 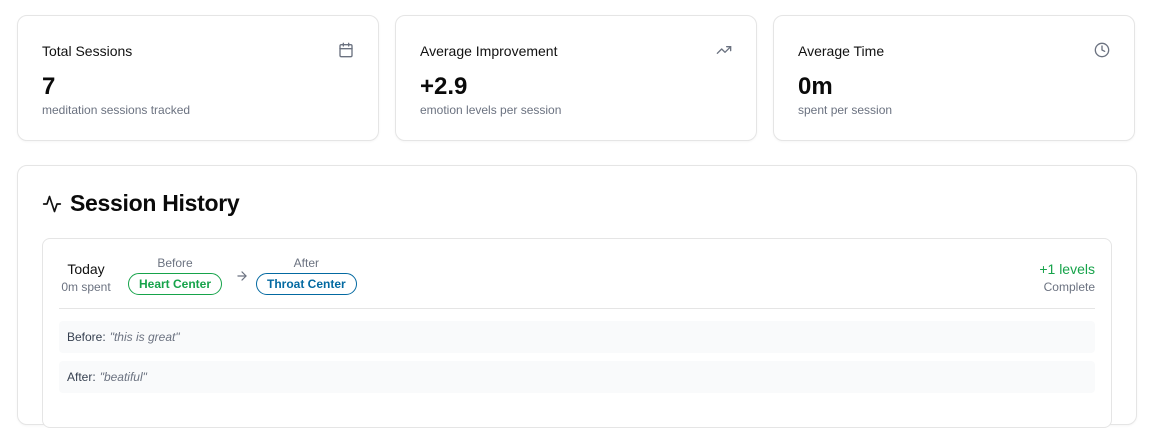 I want to click on clock-icon, so click(x=1102, y=50).